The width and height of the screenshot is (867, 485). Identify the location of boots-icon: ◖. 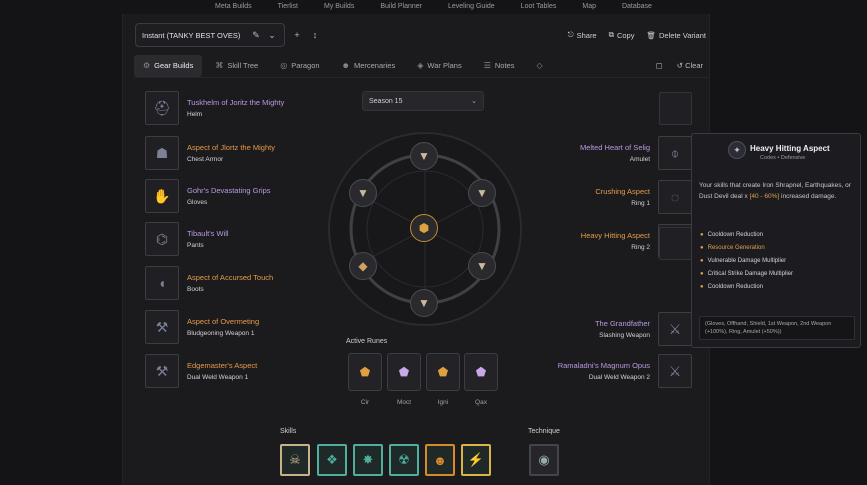
(162, 283).